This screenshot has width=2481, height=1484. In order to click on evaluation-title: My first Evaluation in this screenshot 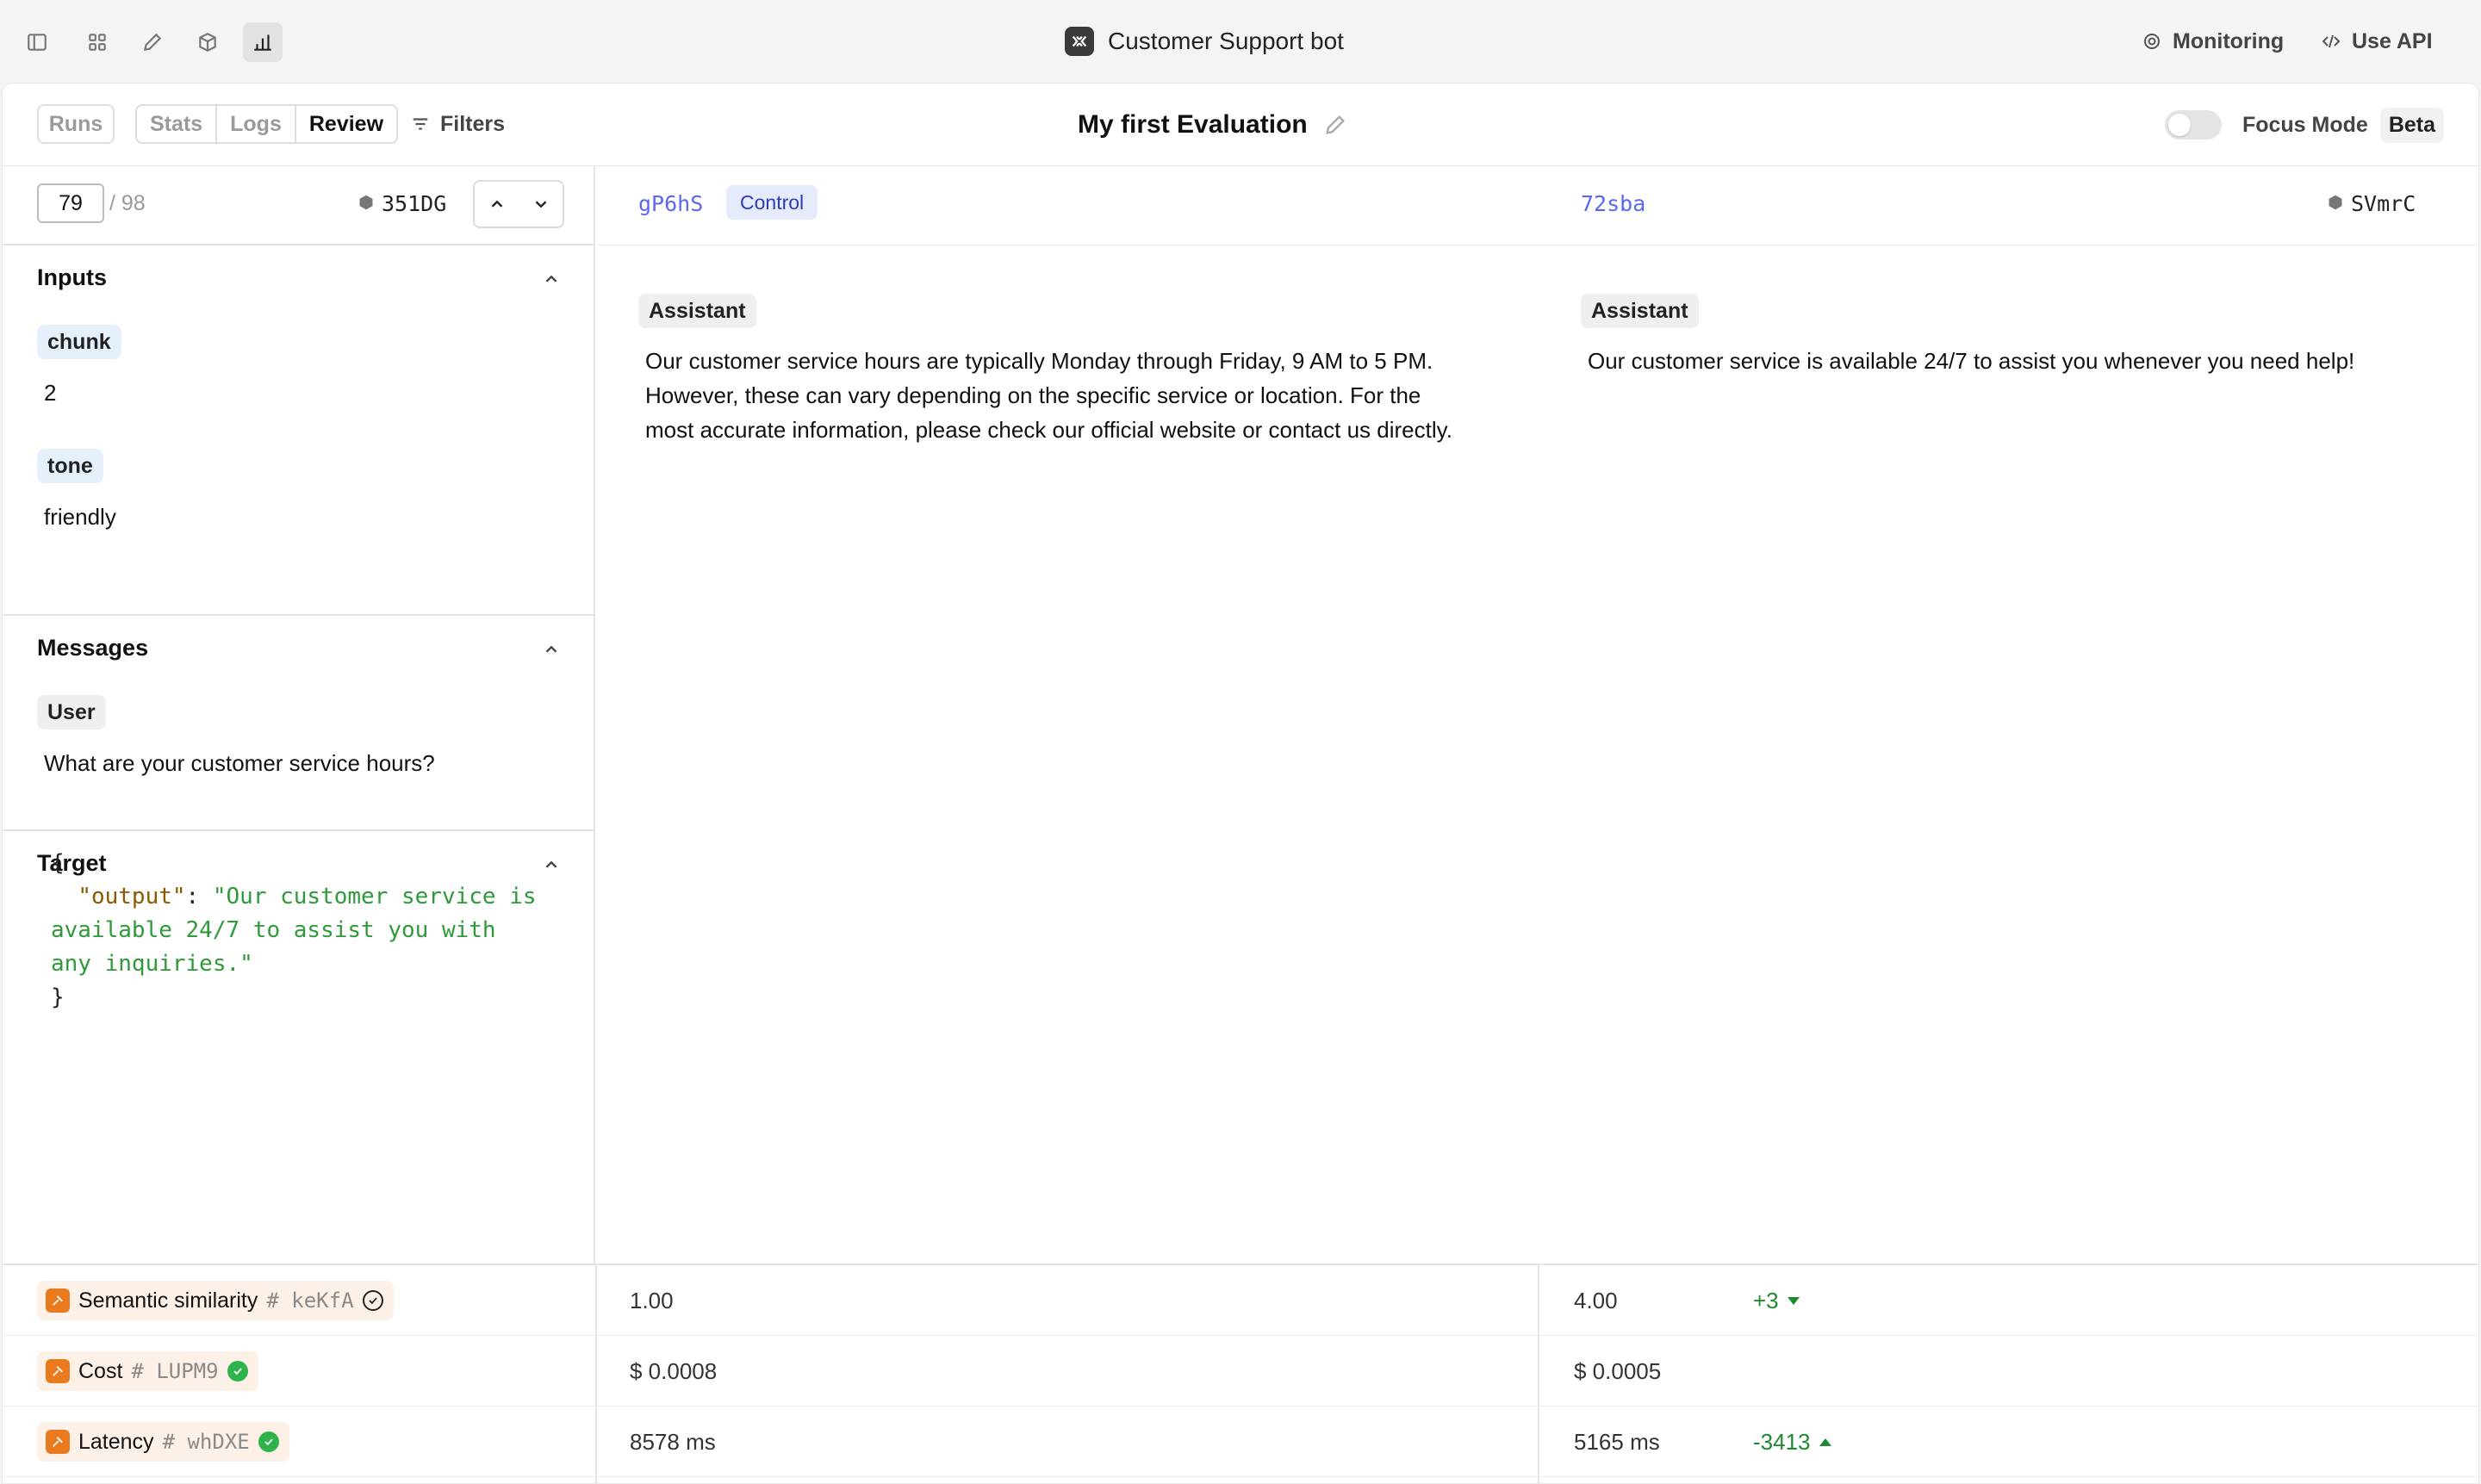, I will do `click(1212, 125)`.